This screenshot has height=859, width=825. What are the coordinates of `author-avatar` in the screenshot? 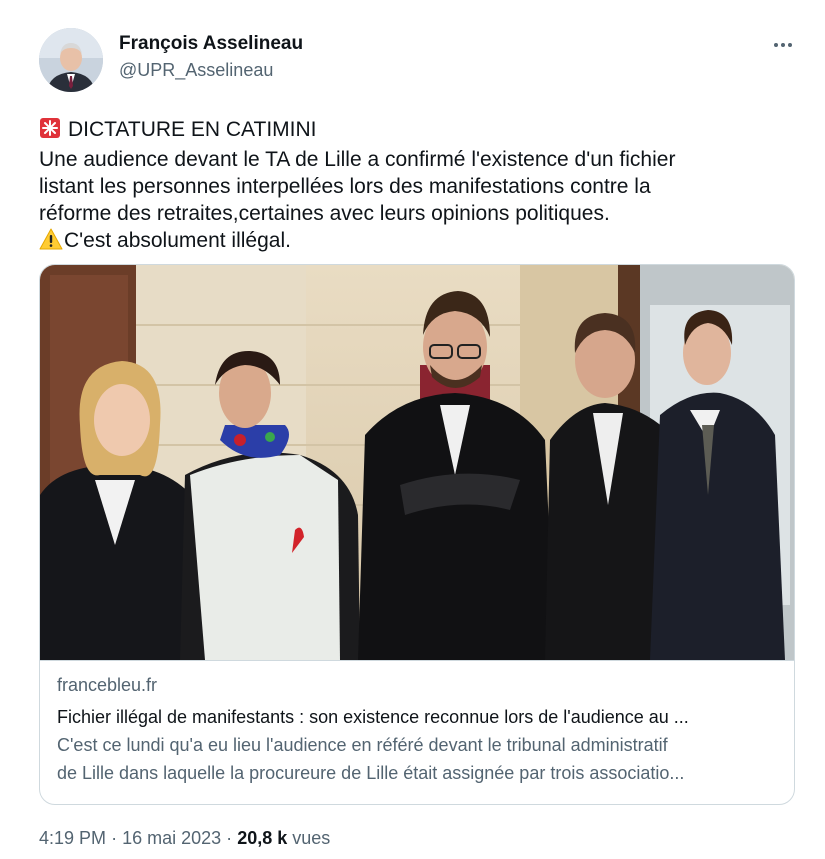 It's located at (71, 60).